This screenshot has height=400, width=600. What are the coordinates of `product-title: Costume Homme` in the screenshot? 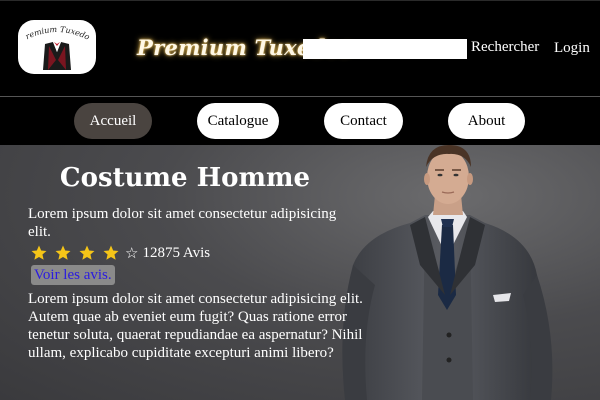 It's located at (185, 178).